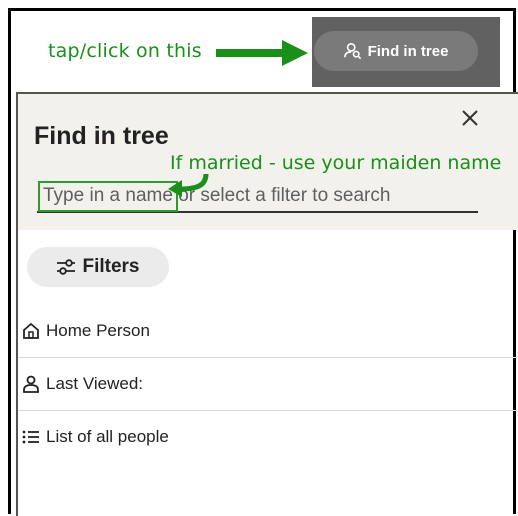 The width and height of the screenshot is (518, 516). What do you see at coordinates (268, 384) in the screenshot?
I see `list-item-last-viewed: Last Viewed:` at bounding box center [268, 384].